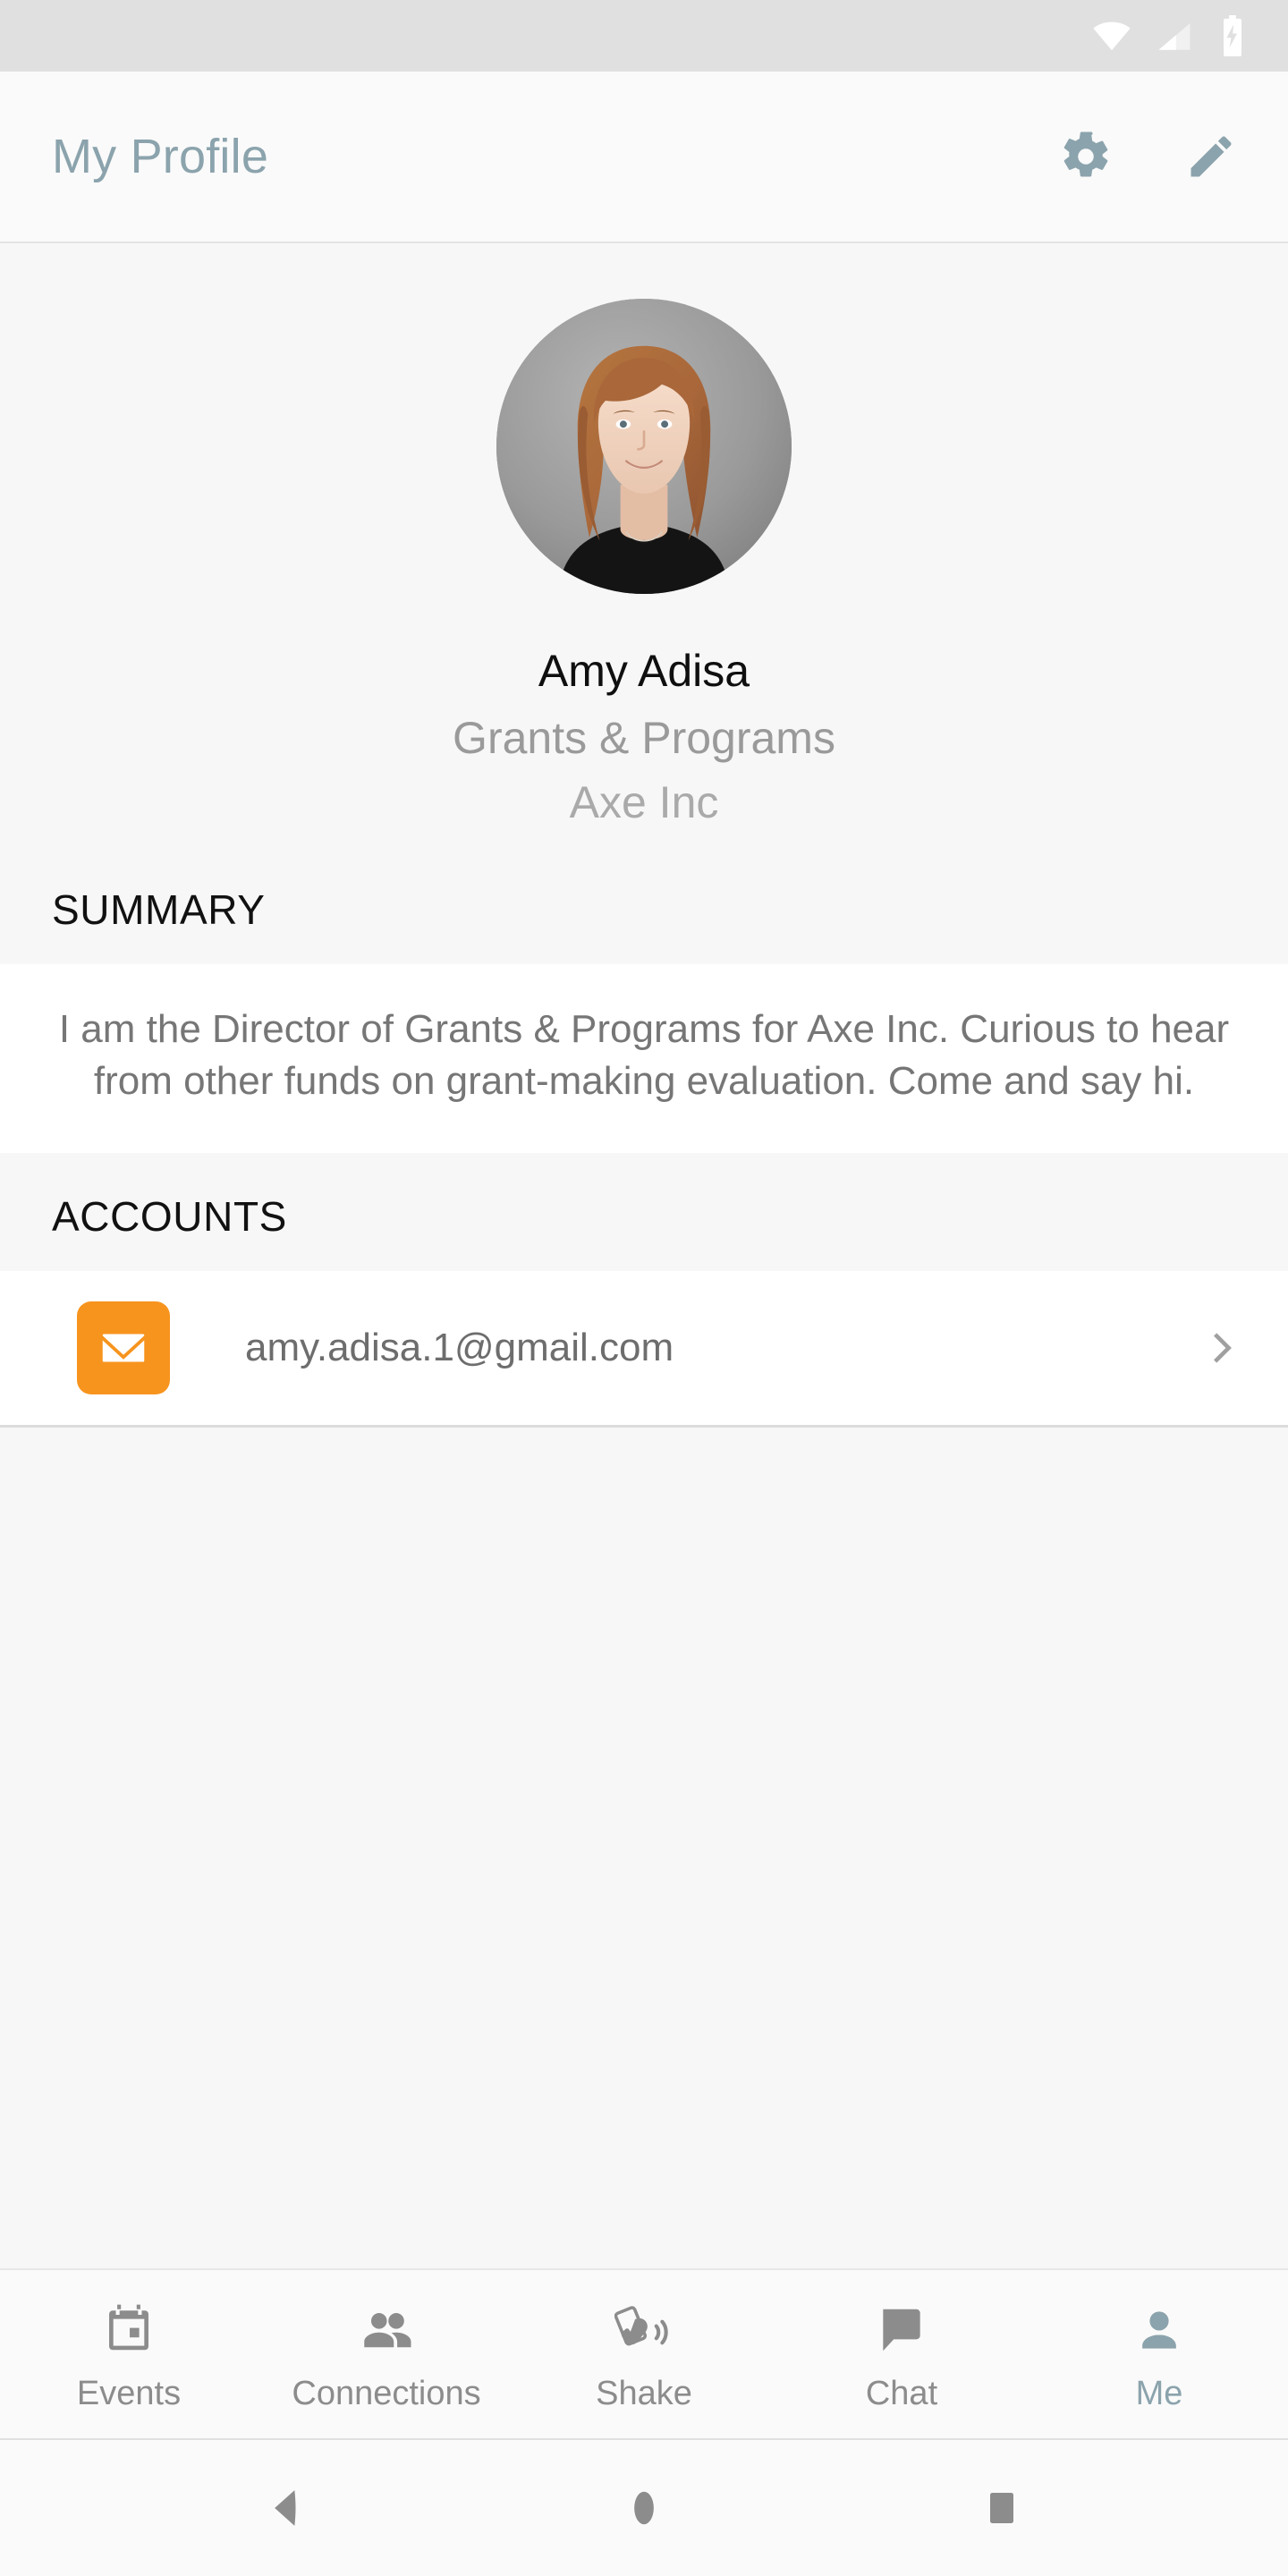 The image size is (1288, 2576). What do you see at coordinates (644, 36) in the screenshot?
I see `status-bar` at bounding box center [644, 36].